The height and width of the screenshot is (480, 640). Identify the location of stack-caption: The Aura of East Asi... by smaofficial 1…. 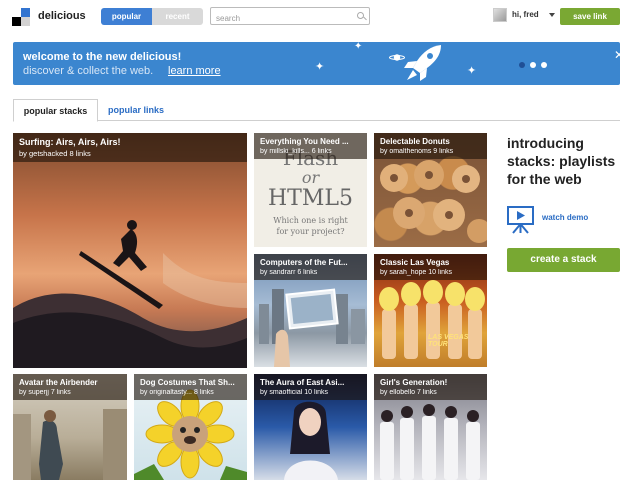
(310, 387).